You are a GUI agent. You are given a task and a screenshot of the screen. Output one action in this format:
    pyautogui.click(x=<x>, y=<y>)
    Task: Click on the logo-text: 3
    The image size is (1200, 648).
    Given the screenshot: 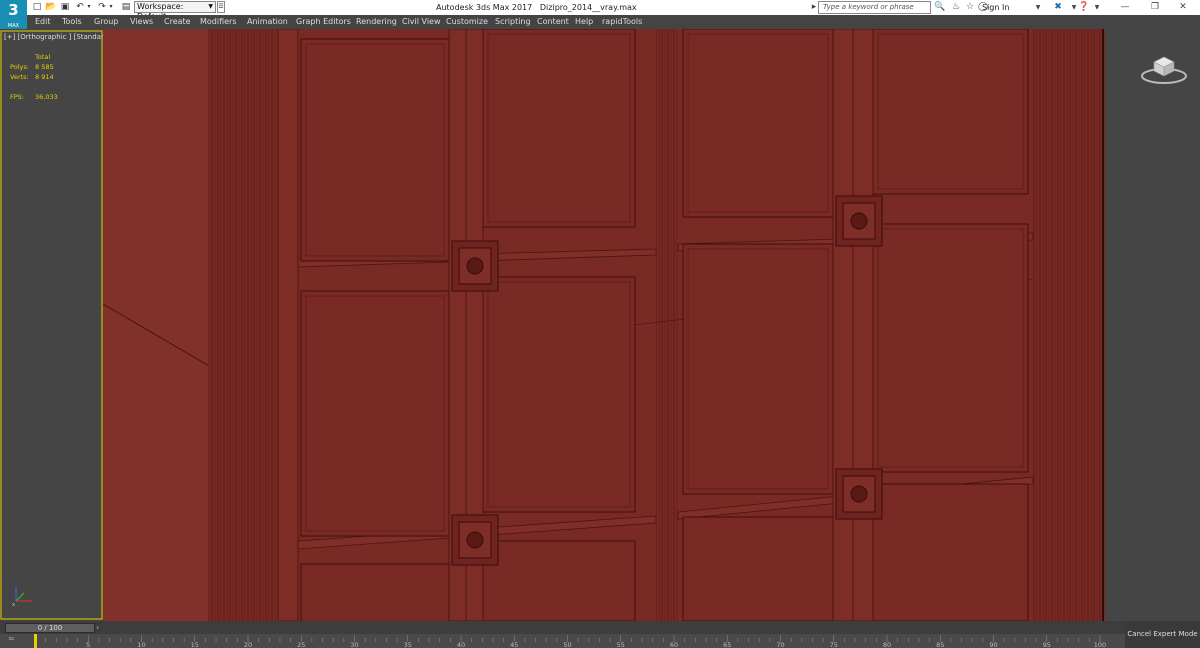 What is the action you would take?
    pyautogui.click(x=13, y=10)
    